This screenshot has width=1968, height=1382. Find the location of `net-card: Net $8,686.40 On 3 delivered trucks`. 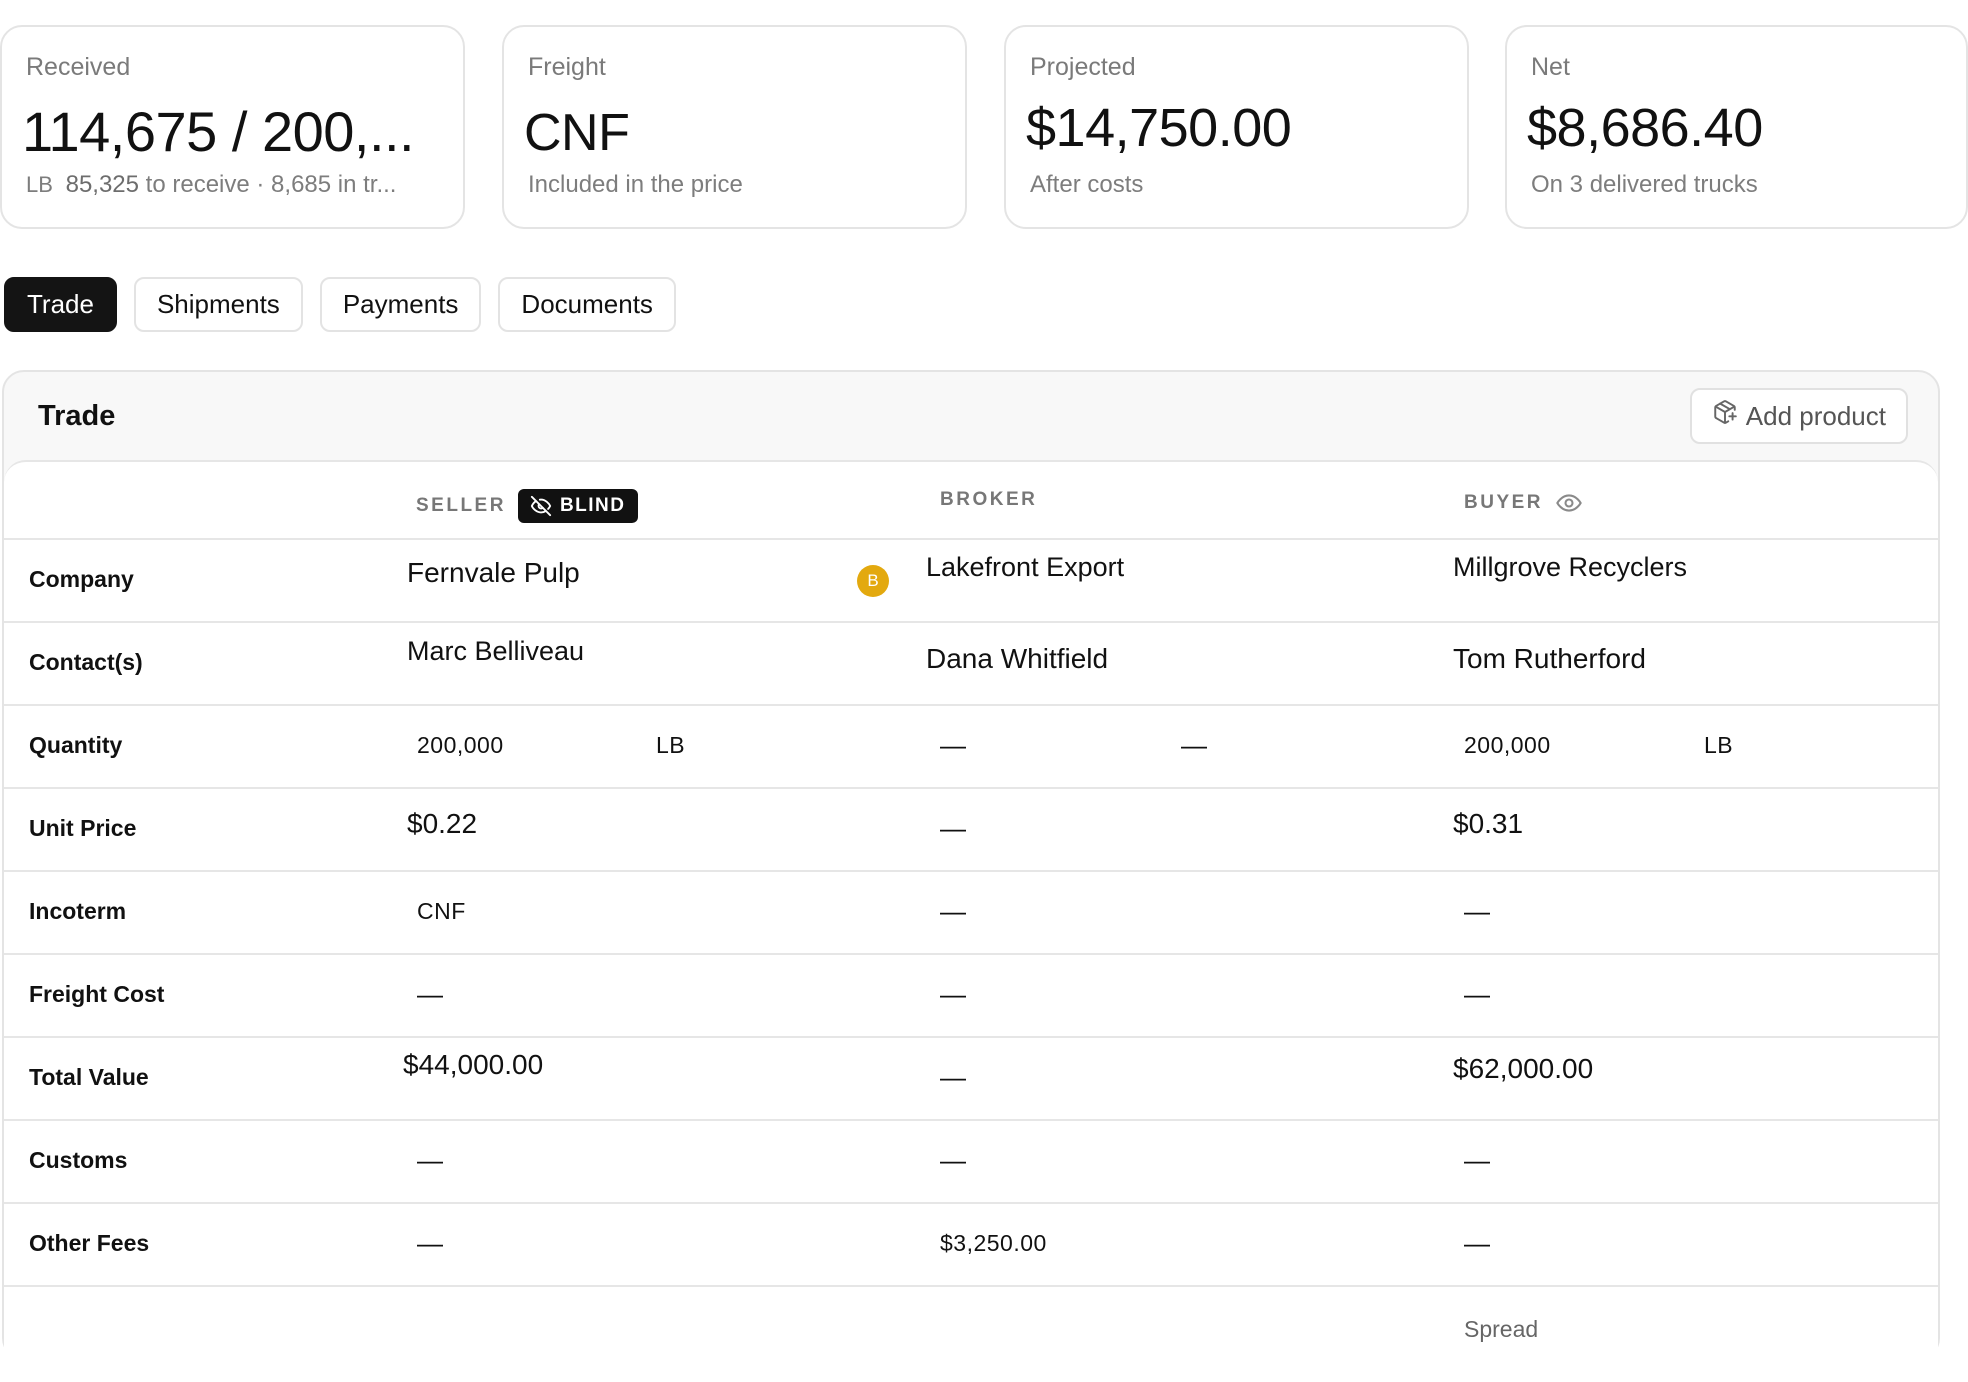

net-card: Net $8,686.40 On 3 delivered trucks is located at coordinates (1736, 127).